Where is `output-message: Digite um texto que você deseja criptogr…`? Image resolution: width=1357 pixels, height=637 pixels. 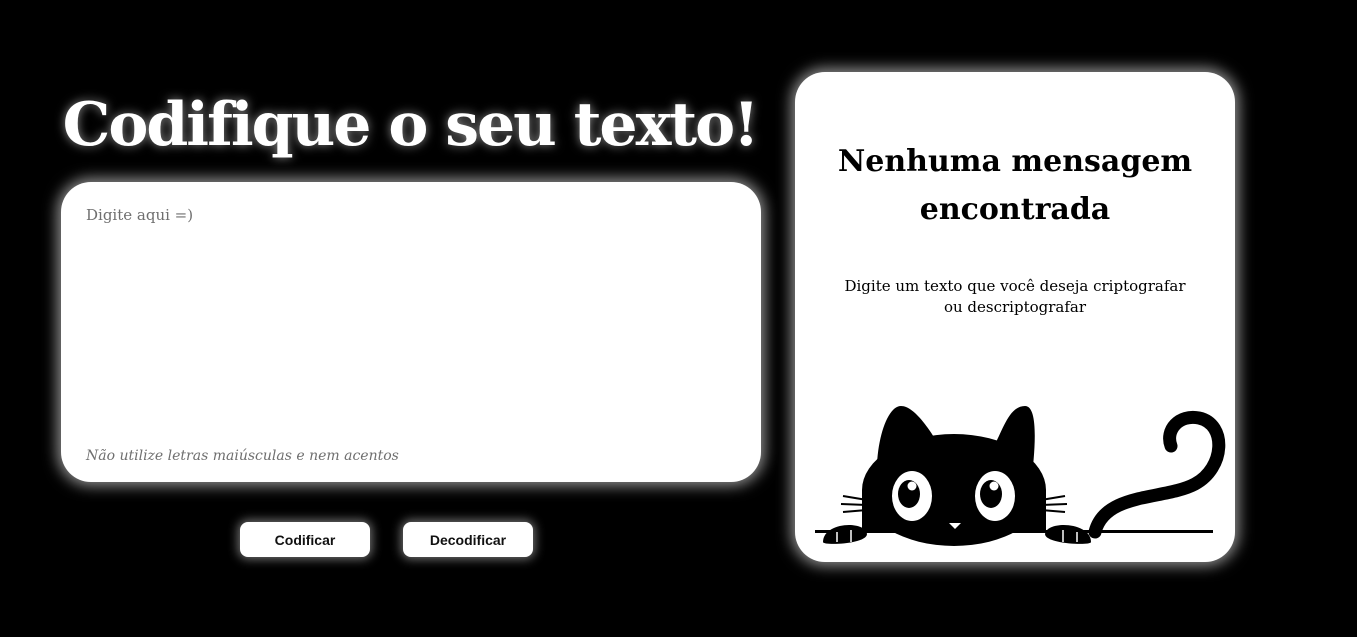 output-message: Digite um texto que você deseja criptogr… is located at coordinates (1015, 296).